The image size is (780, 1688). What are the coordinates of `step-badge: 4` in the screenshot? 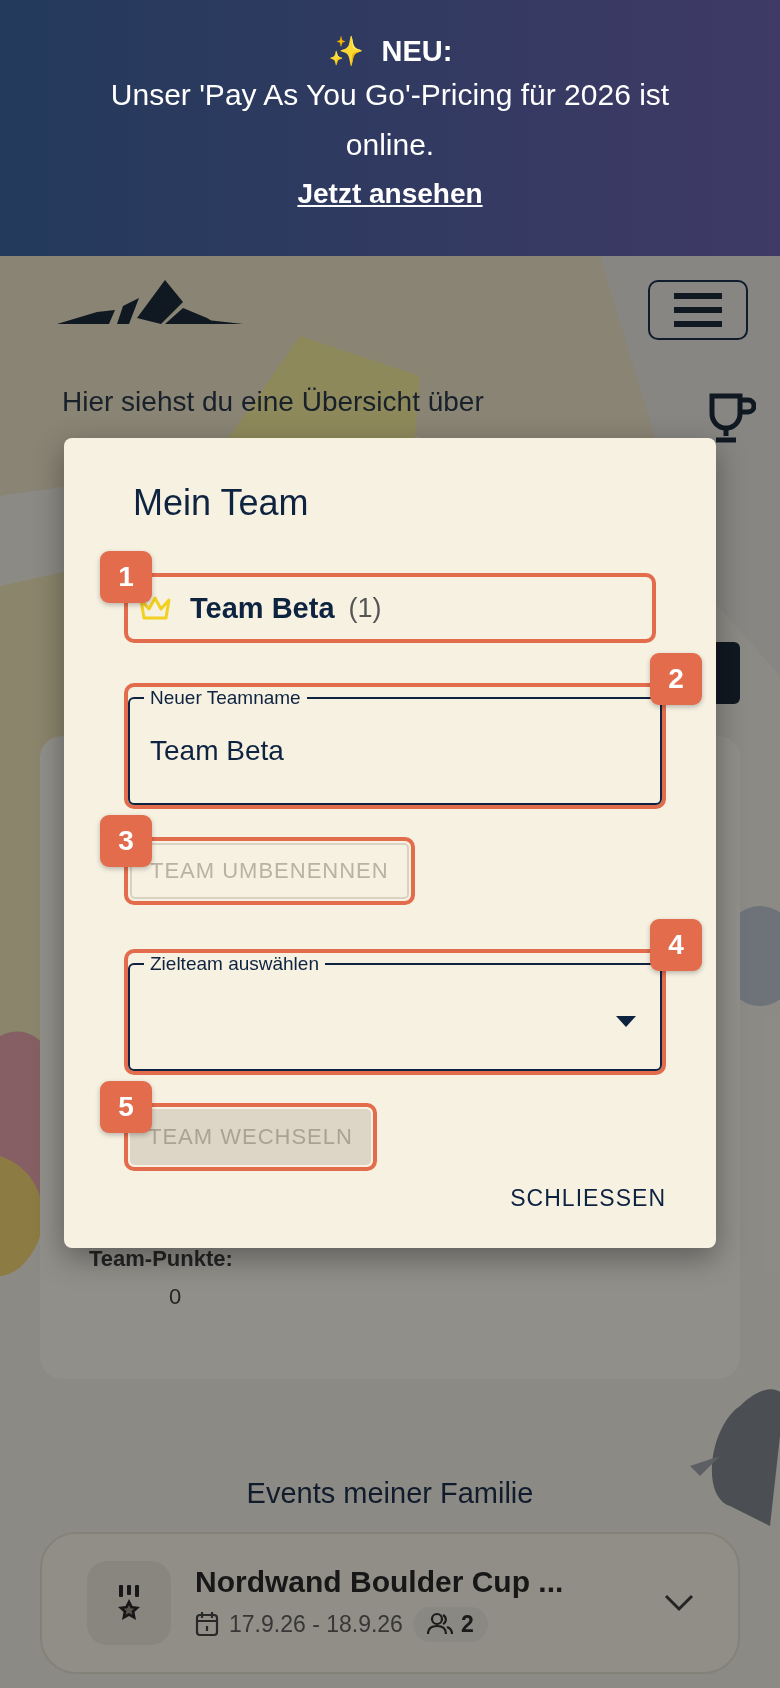 It's located at (676, 945).